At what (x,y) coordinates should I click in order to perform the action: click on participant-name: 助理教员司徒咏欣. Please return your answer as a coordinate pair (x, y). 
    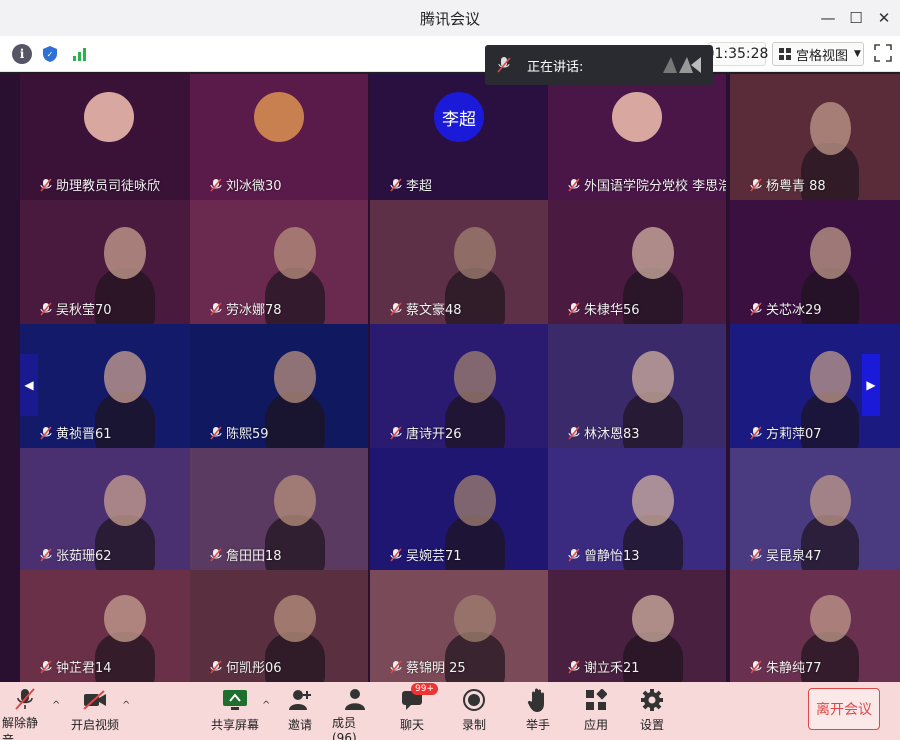
    Looking at the image, I should click on (100, 184).